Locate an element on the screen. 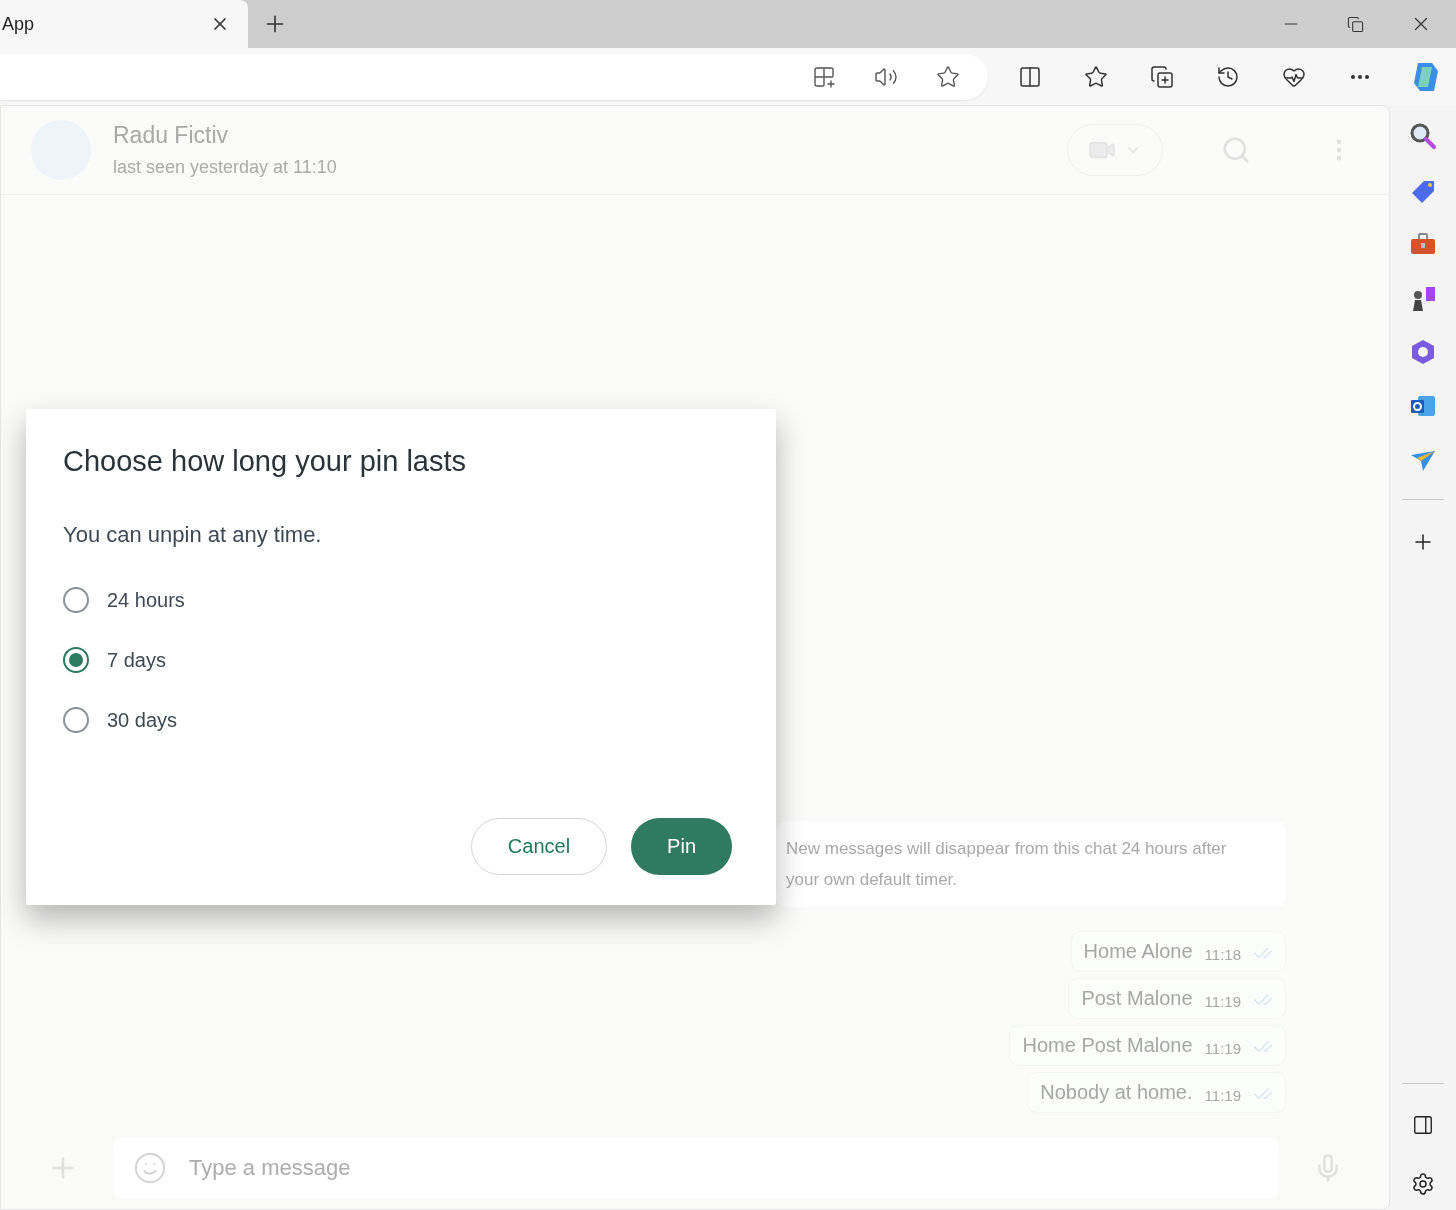  message-text: Nobody at home. is located at coordinates (1116, 1092).